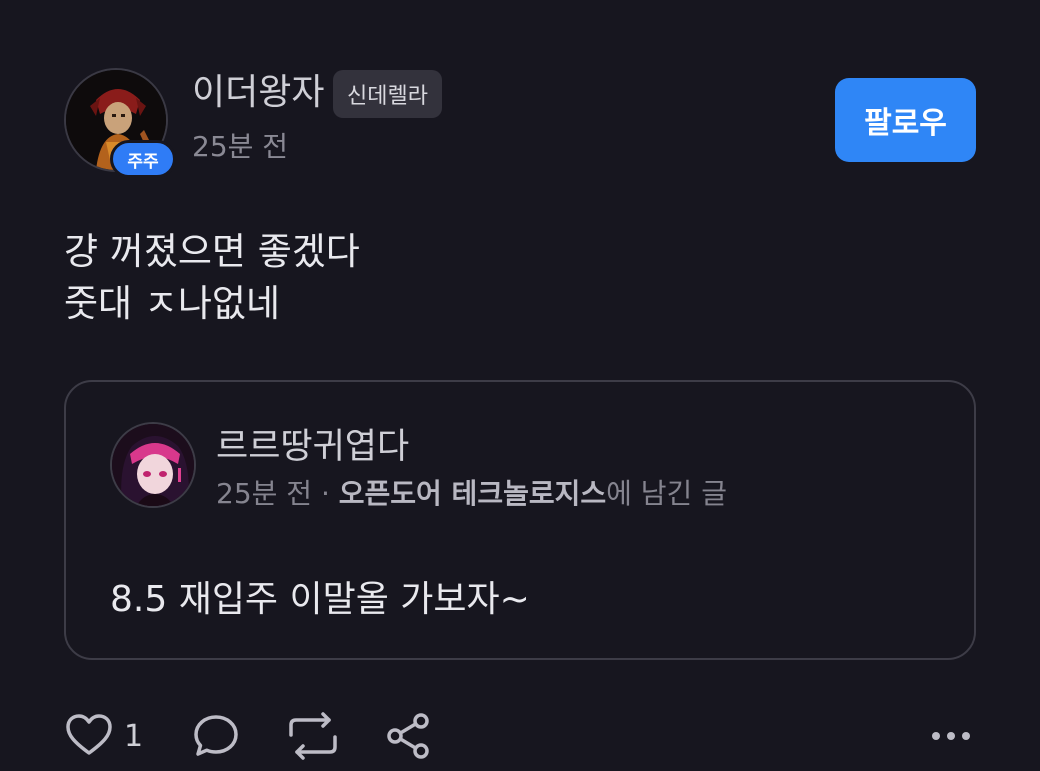 The height and width of the screenshot is (771, 1040). I want to click on comment-button, so click(216, 736).